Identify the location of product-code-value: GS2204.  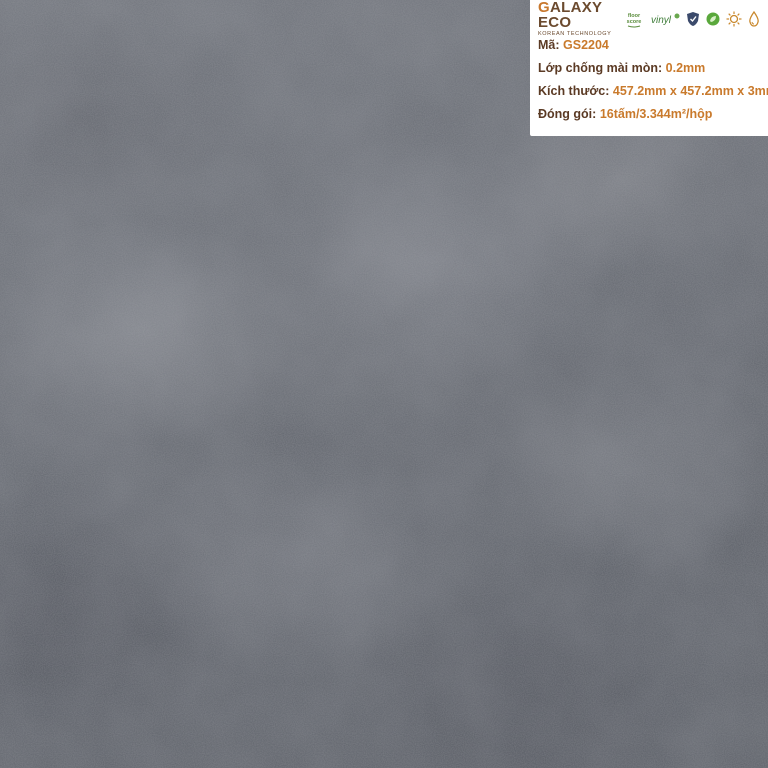
(586, 45).